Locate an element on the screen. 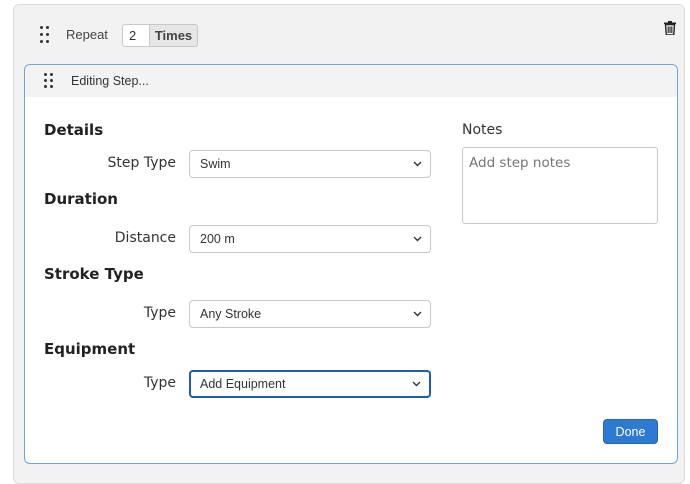 The image size is (690, 484). step-type-label: Step Type is located at coordinates (141, 163).